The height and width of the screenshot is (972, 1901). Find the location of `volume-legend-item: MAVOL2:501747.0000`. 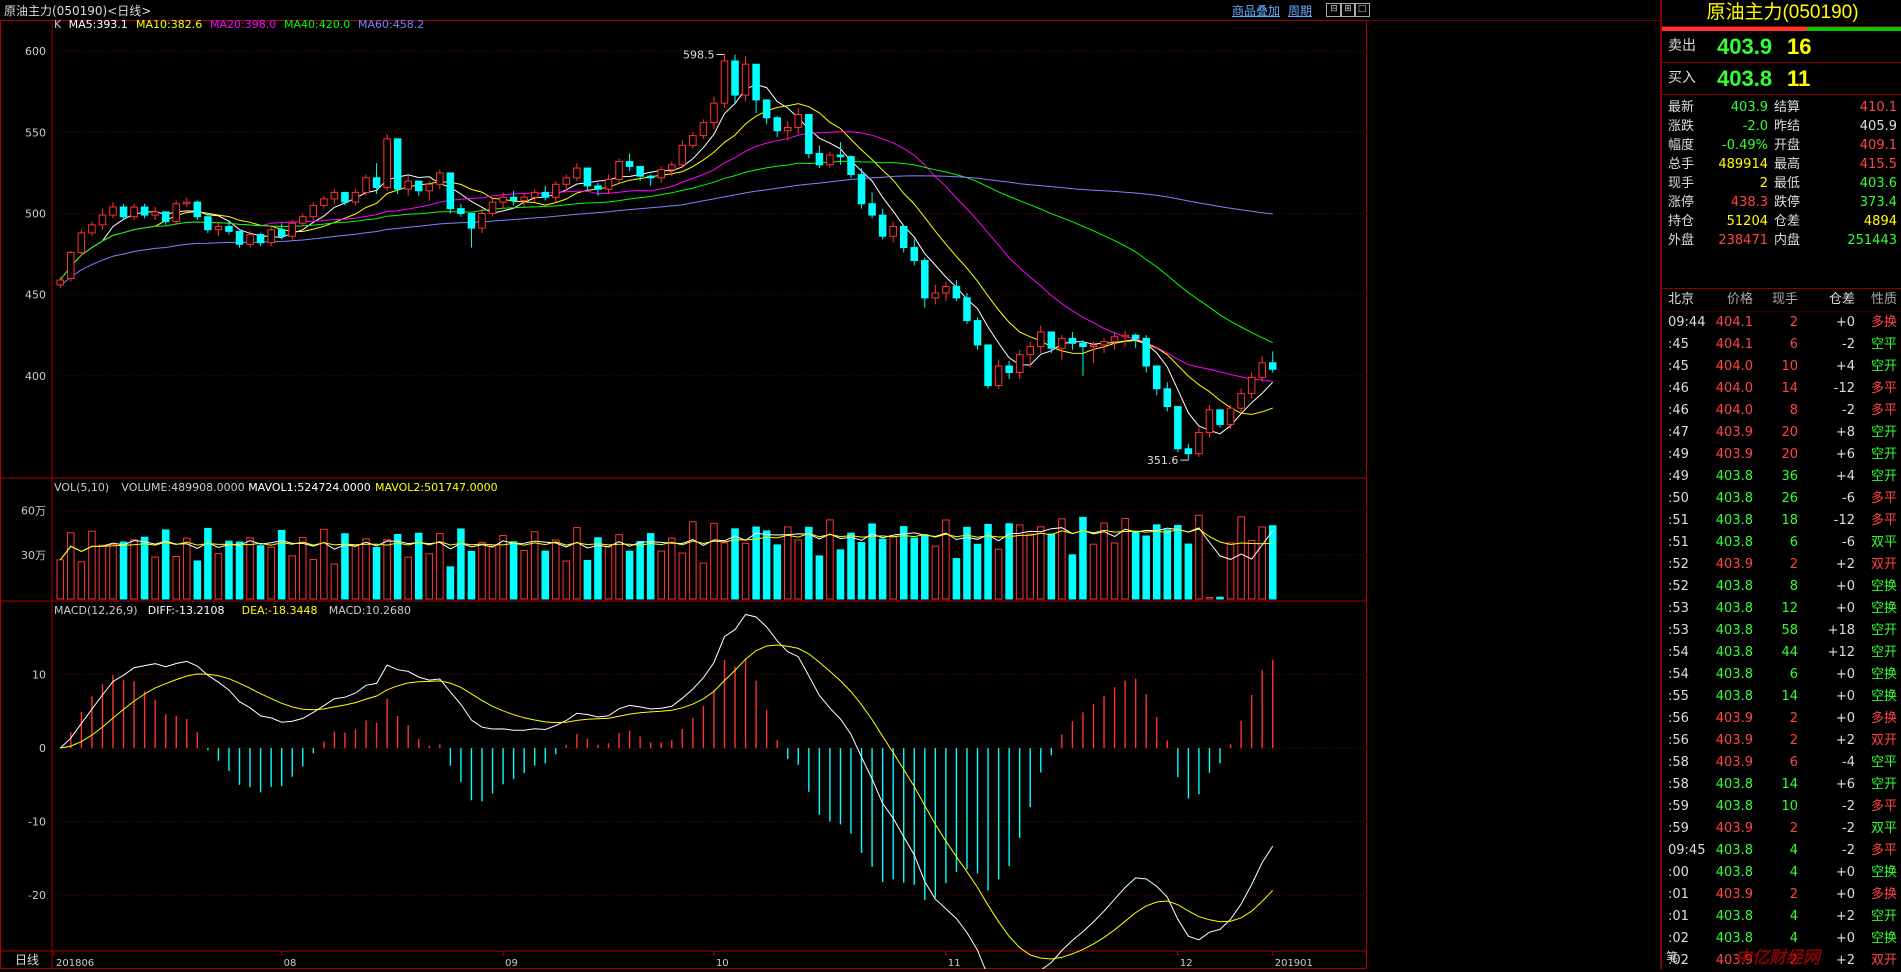

volume-legend-item: MAVOL2:501747.0000 is located at coordinates (436, 487).